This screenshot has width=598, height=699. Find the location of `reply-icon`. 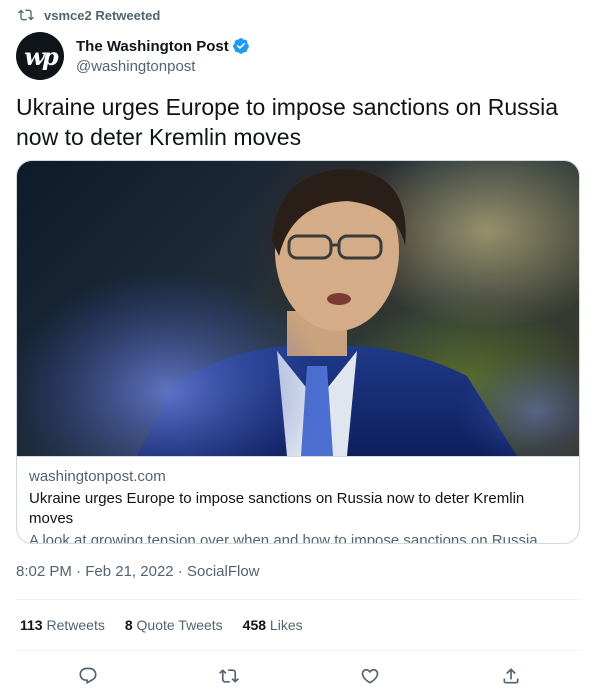

reply-icon is located at coordinates (88, 676).